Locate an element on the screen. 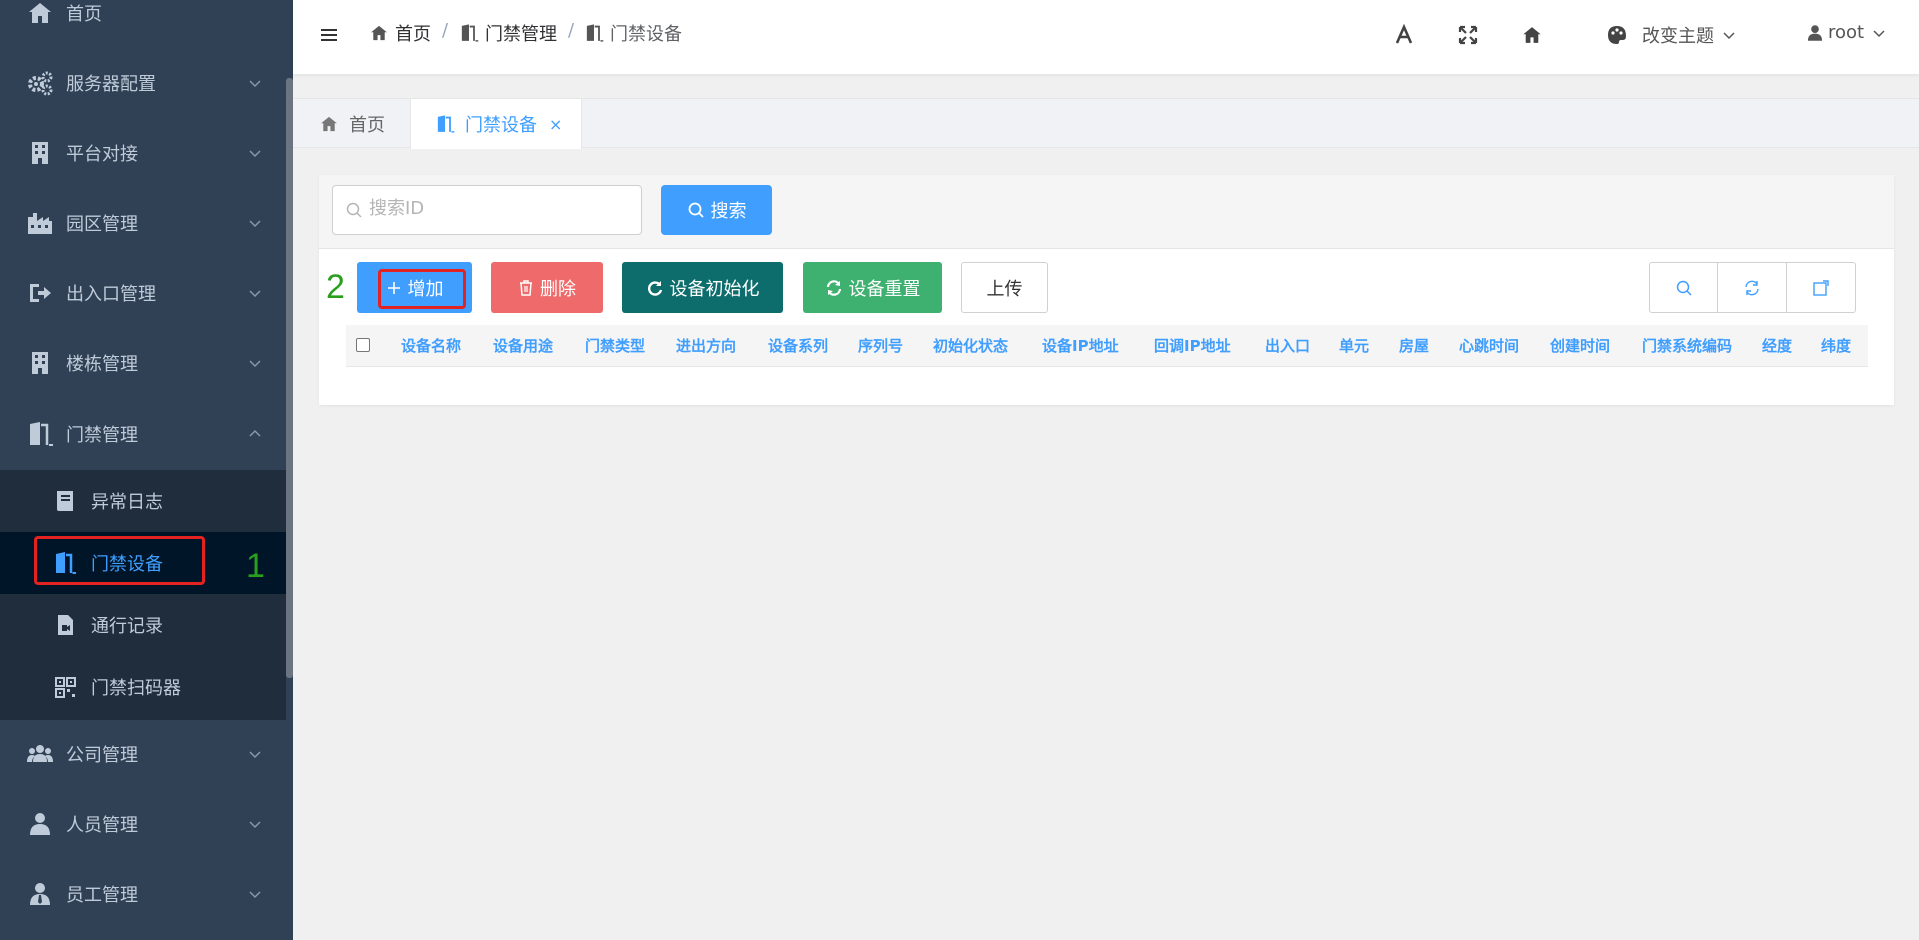  search-field is located at coordinates (487, 210).